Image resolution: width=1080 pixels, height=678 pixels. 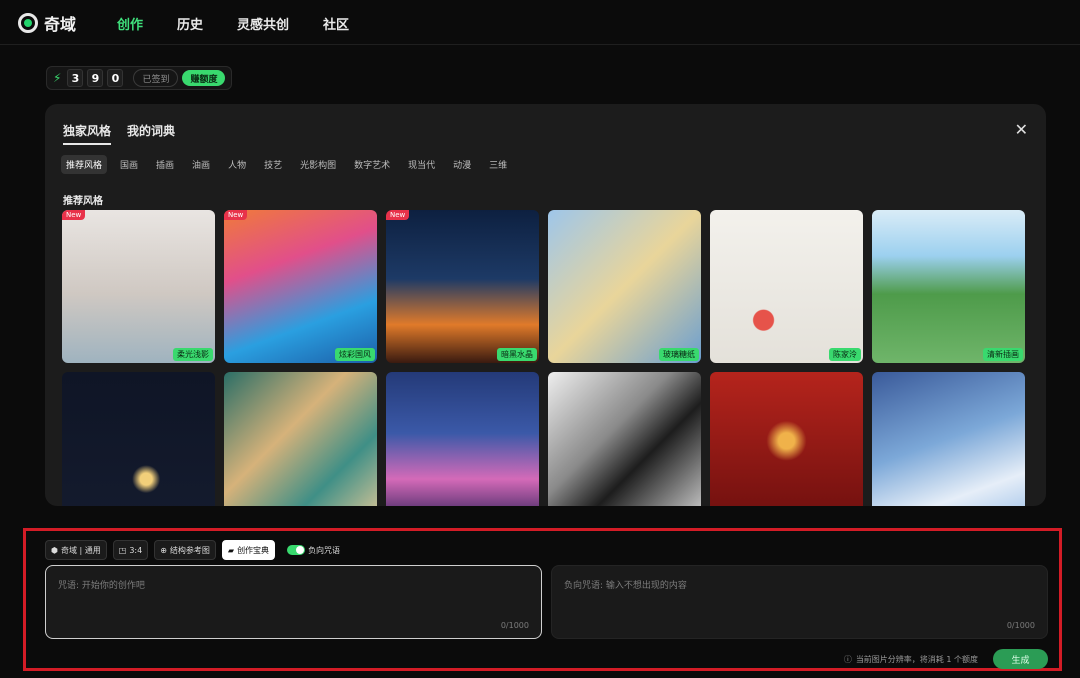 What do you see at coordinates (156, 78) in the screenshot?
I see `checked-in-badge: 已签到` at bounding box center [156, 78].